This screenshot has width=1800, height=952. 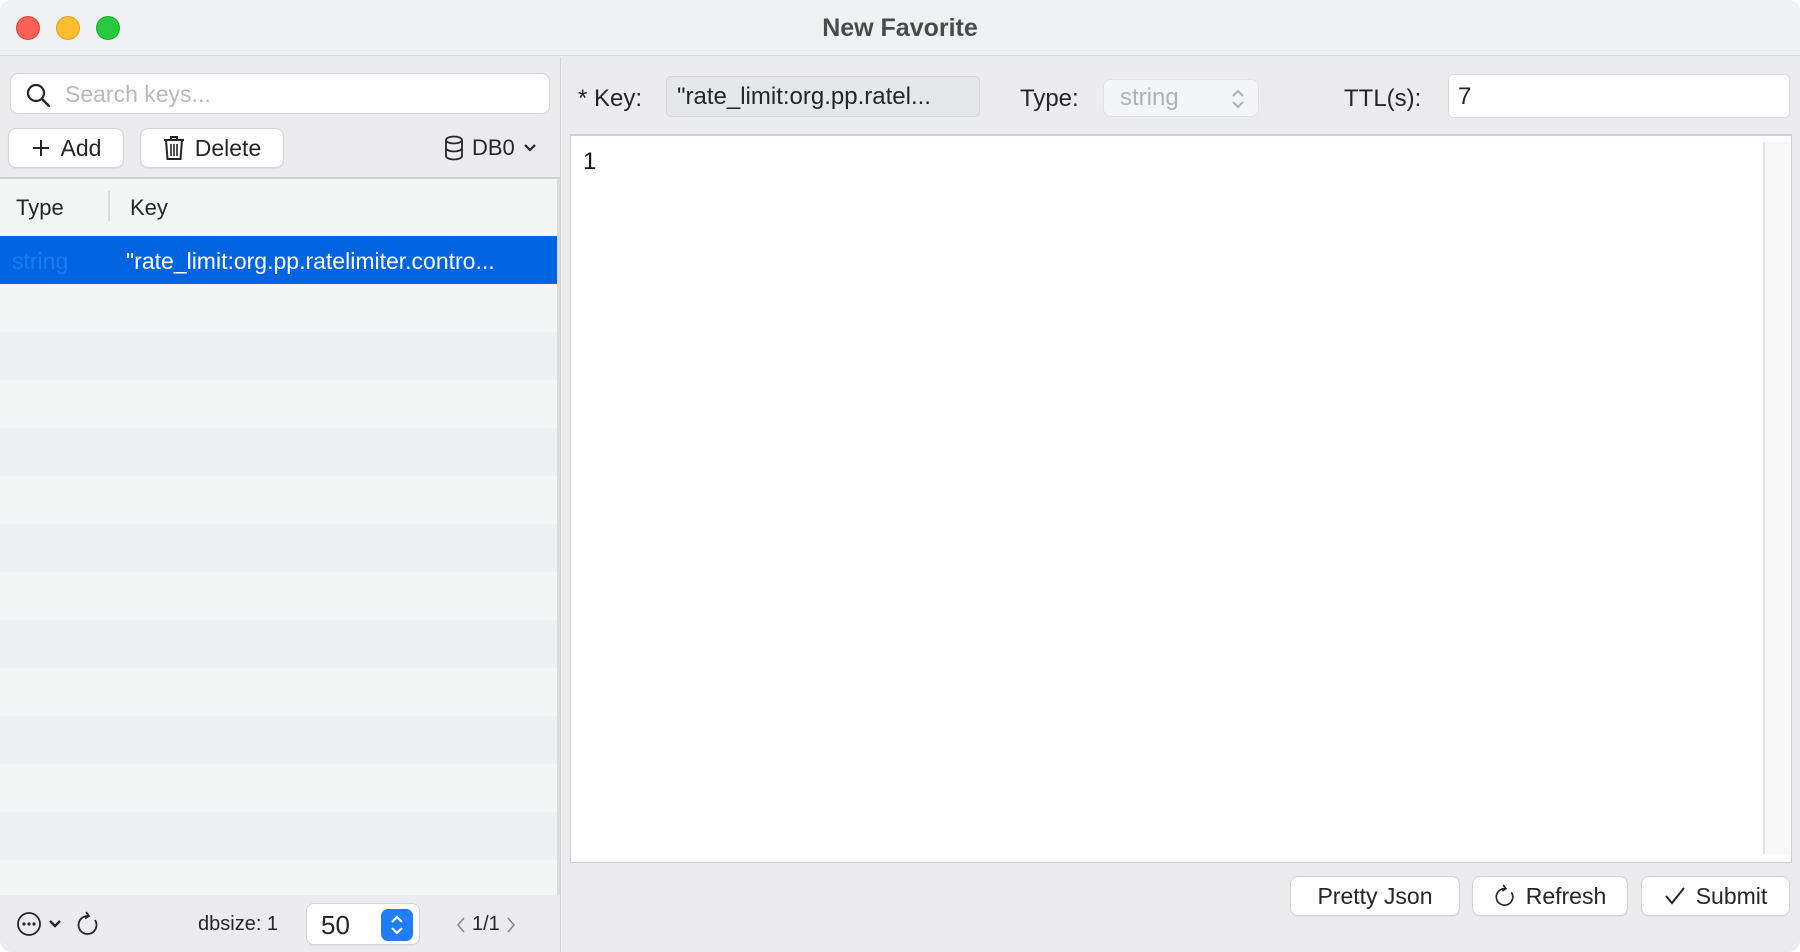 I want to click on checkmark-icon, so click(x=1674, y=896).